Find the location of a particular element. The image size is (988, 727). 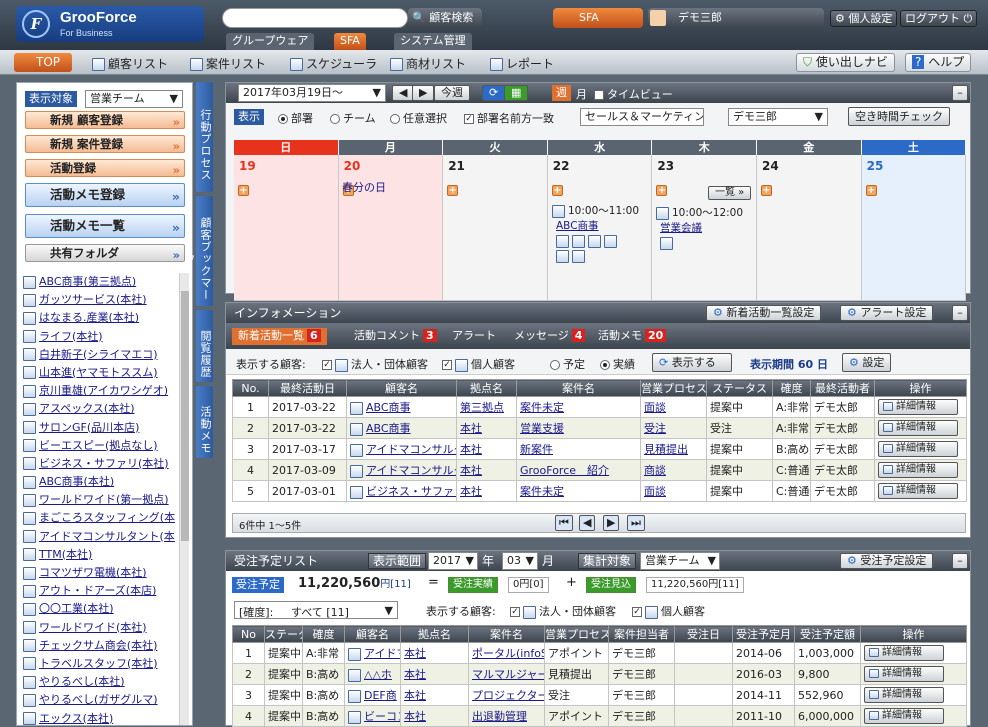

customer-link: アイドマコンサルタント(本社) is located at coordinates (107, 536).